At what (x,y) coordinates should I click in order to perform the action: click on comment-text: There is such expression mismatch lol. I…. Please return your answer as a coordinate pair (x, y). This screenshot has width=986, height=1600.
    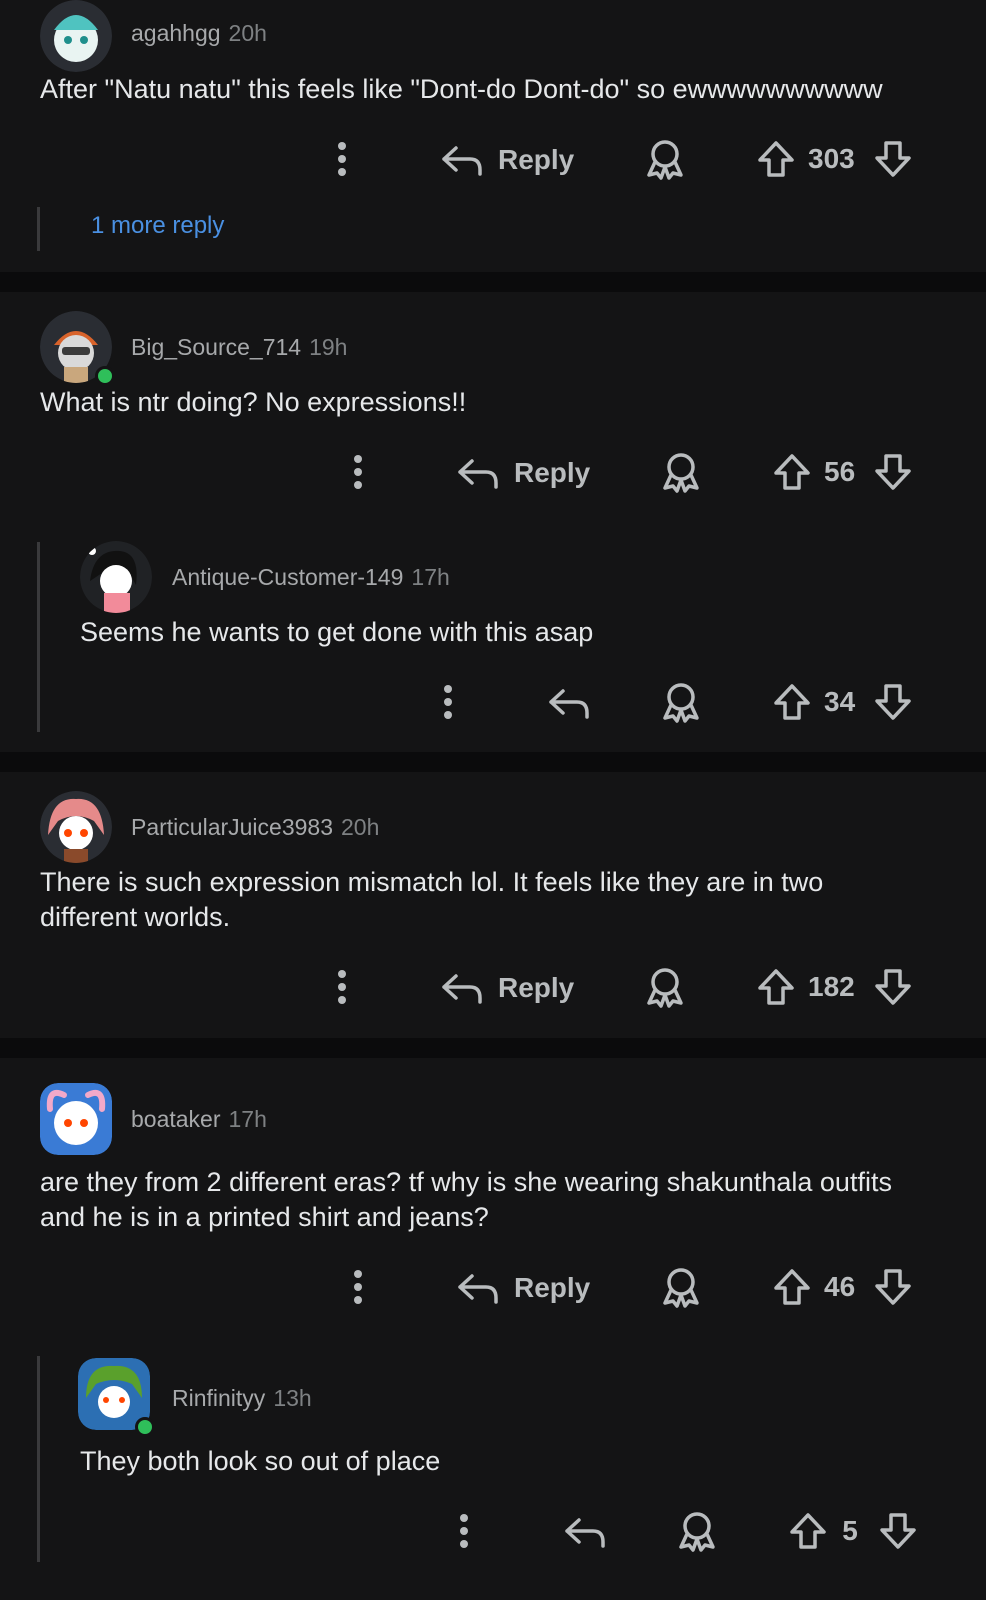
    Looking at the image, I should click on (432, 899).